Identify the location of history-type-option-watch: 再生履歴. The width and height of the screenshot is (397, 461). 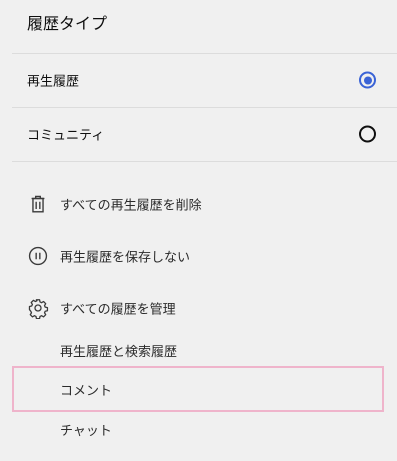
(198, 80).